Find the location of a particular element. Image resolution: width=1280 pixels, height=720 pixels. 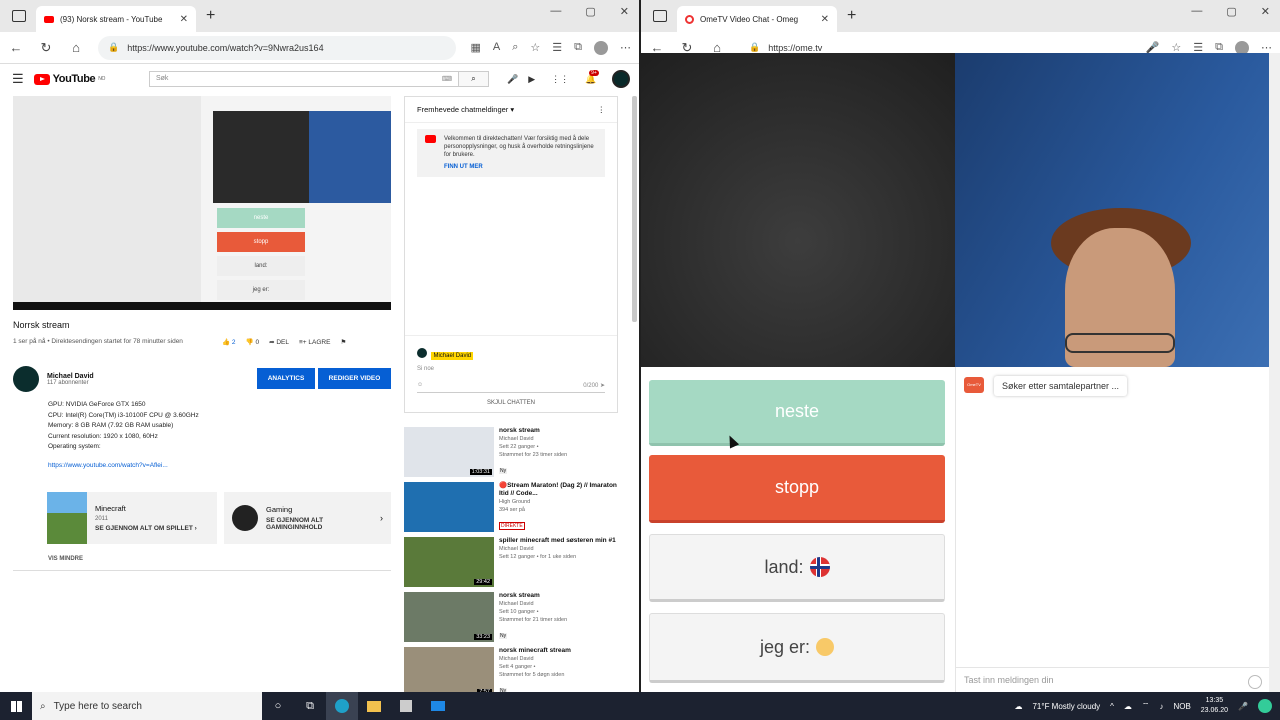

notification-icon is located at coordinates (1265, 706).